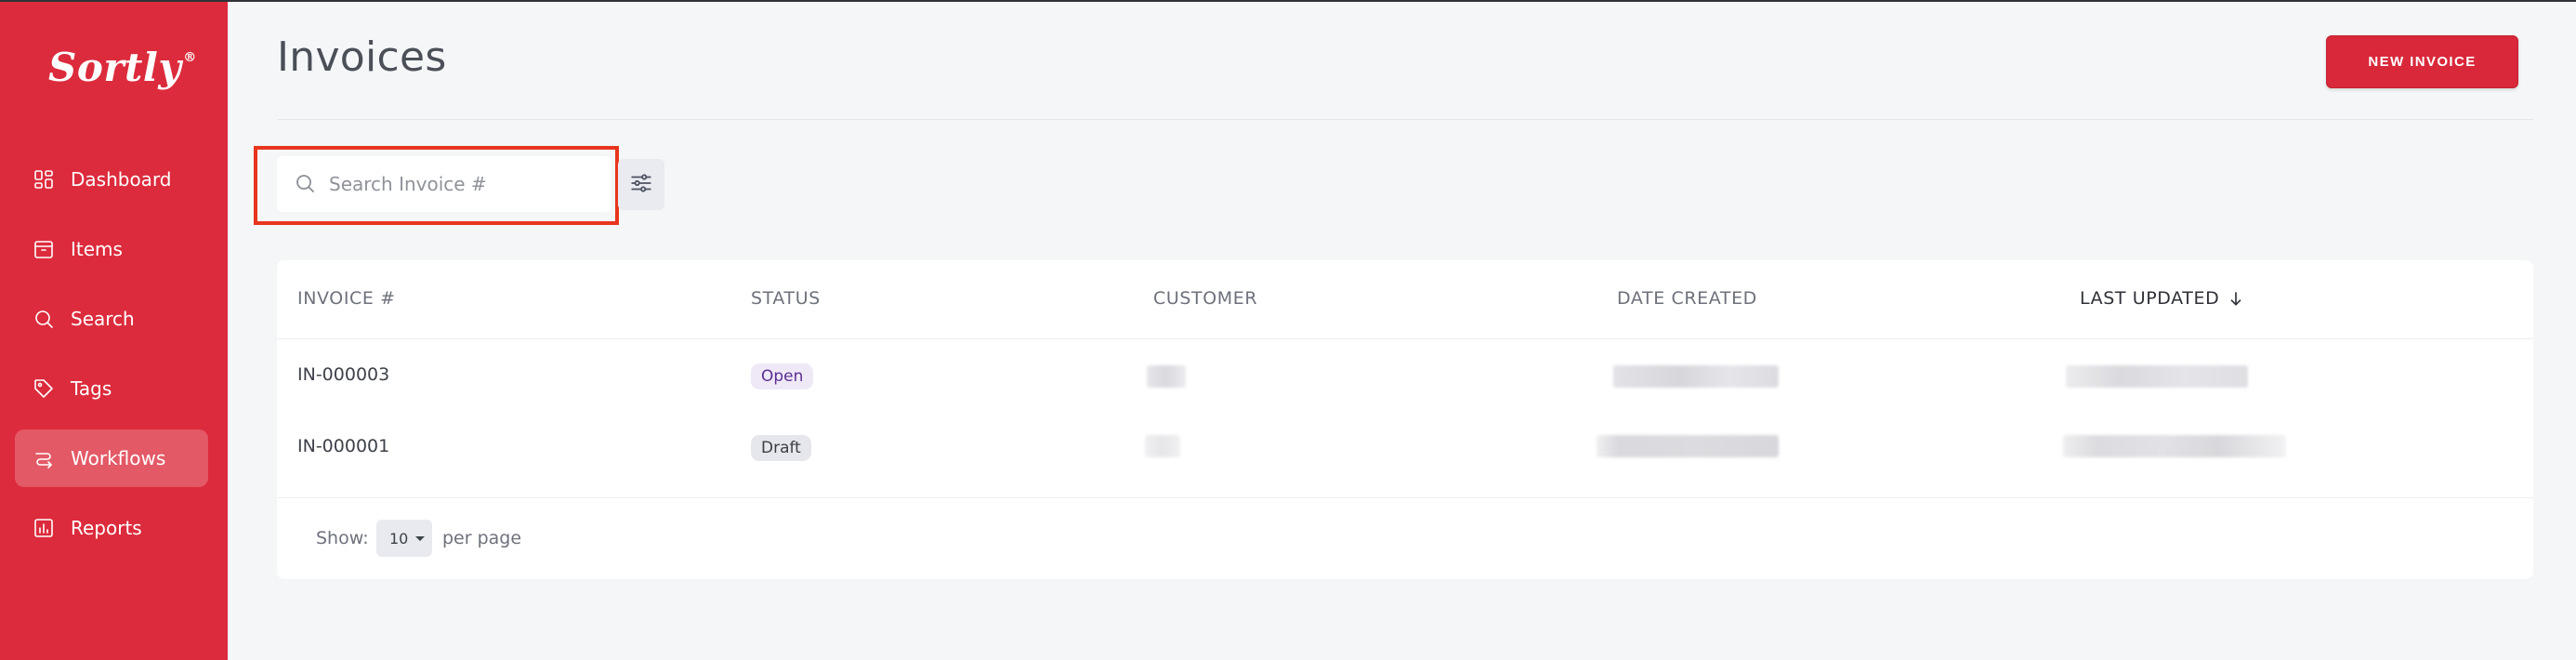 Image resolution: width=2576 pixels, height=660 pixels. Describe the element at coordinates (44, 249) in the screenshot. I see `items-icon` at that location.